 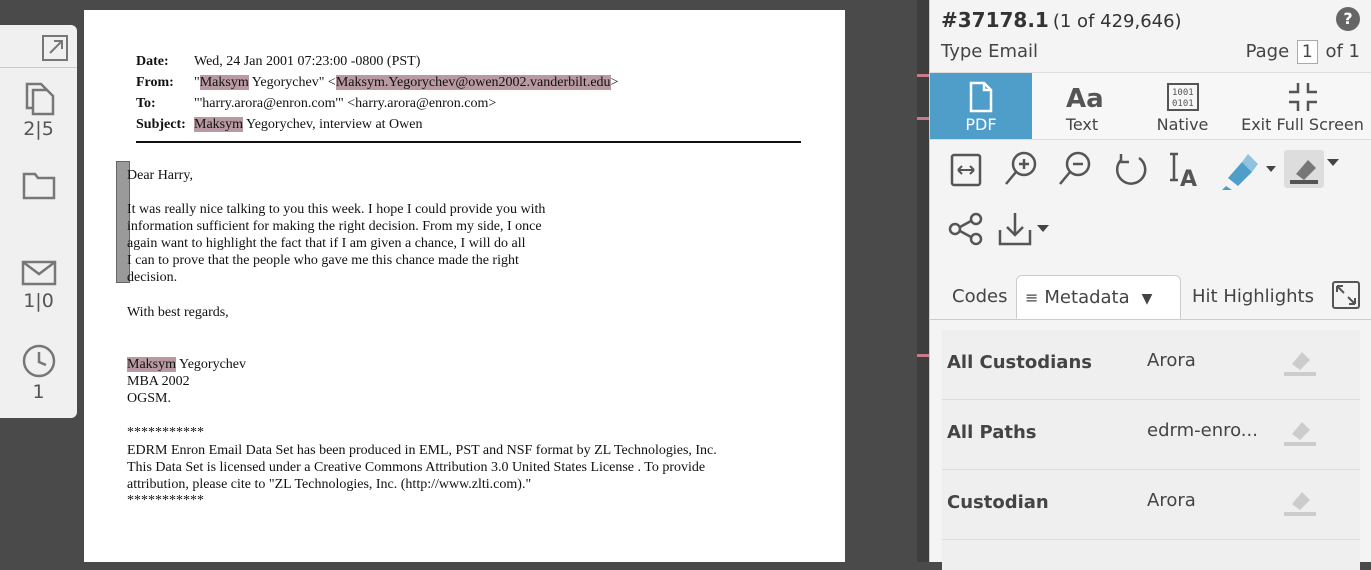 I want to click on tab-native-label: Native, so click(x=1182, y=124).